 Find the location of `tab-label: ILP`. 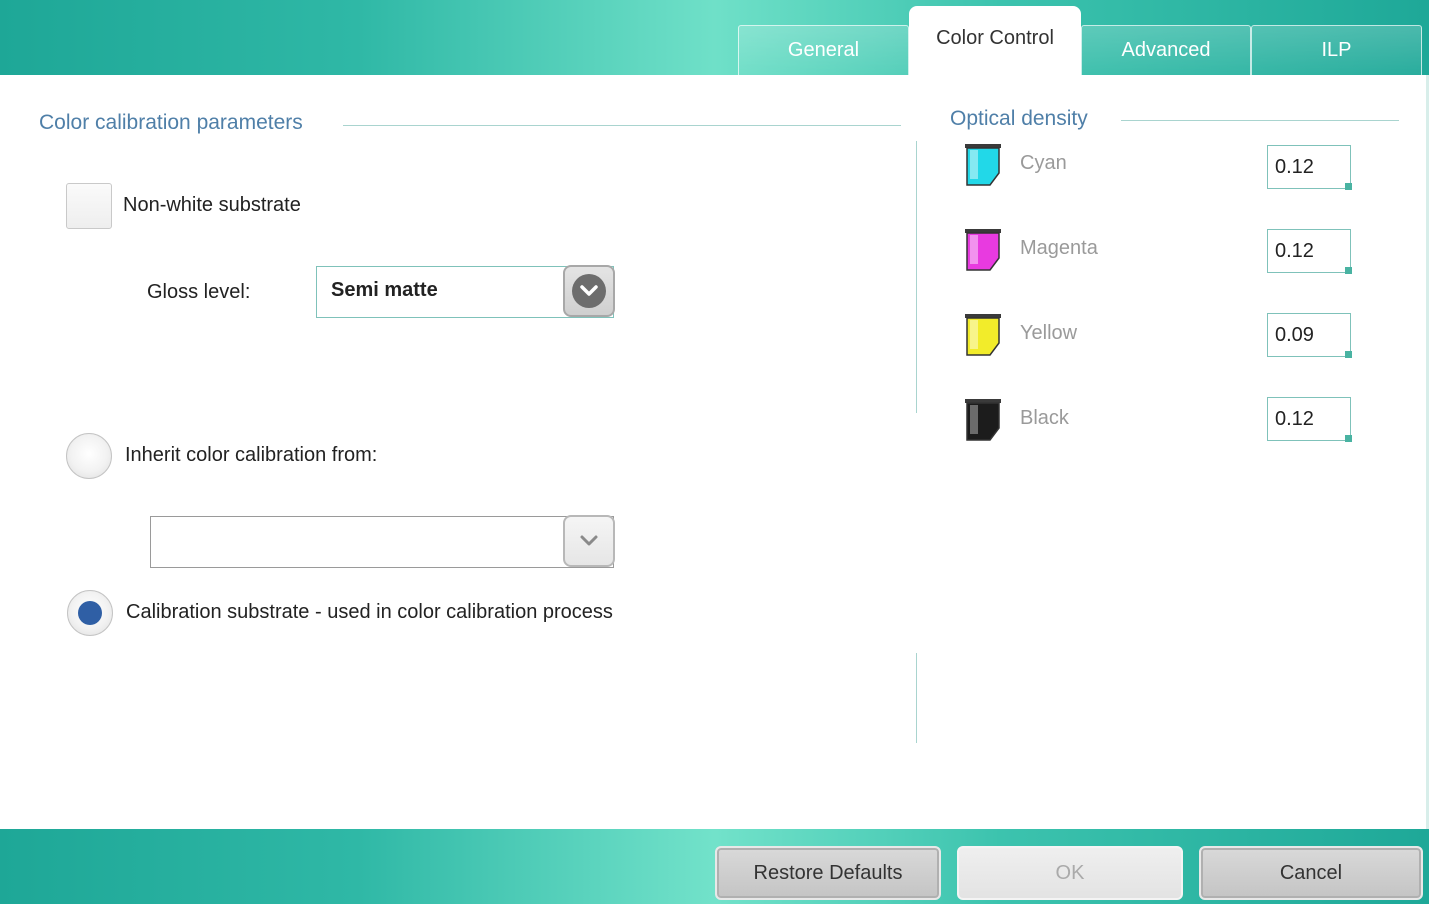

tab-label: ILP is located at coordinates (1336, 50).